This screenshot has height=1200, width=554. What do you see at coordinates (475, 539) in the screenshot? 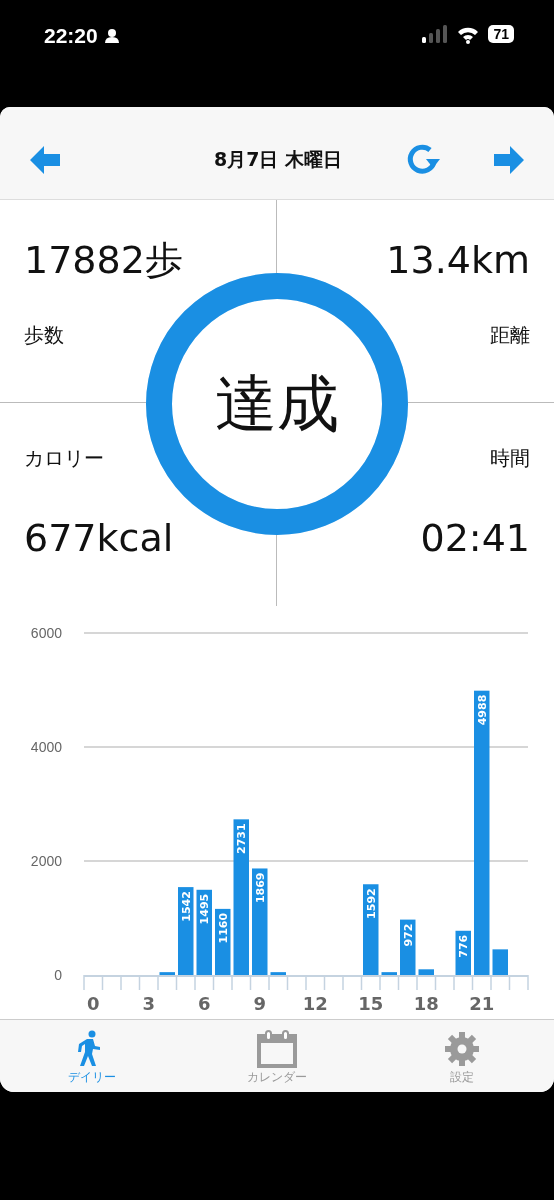
I see `stat-value: 02:41` at bounding box center [475, 539].